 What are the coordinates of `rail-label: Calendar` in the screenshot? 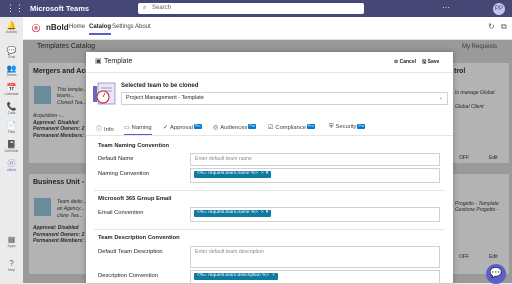 It's located at (11, 94).